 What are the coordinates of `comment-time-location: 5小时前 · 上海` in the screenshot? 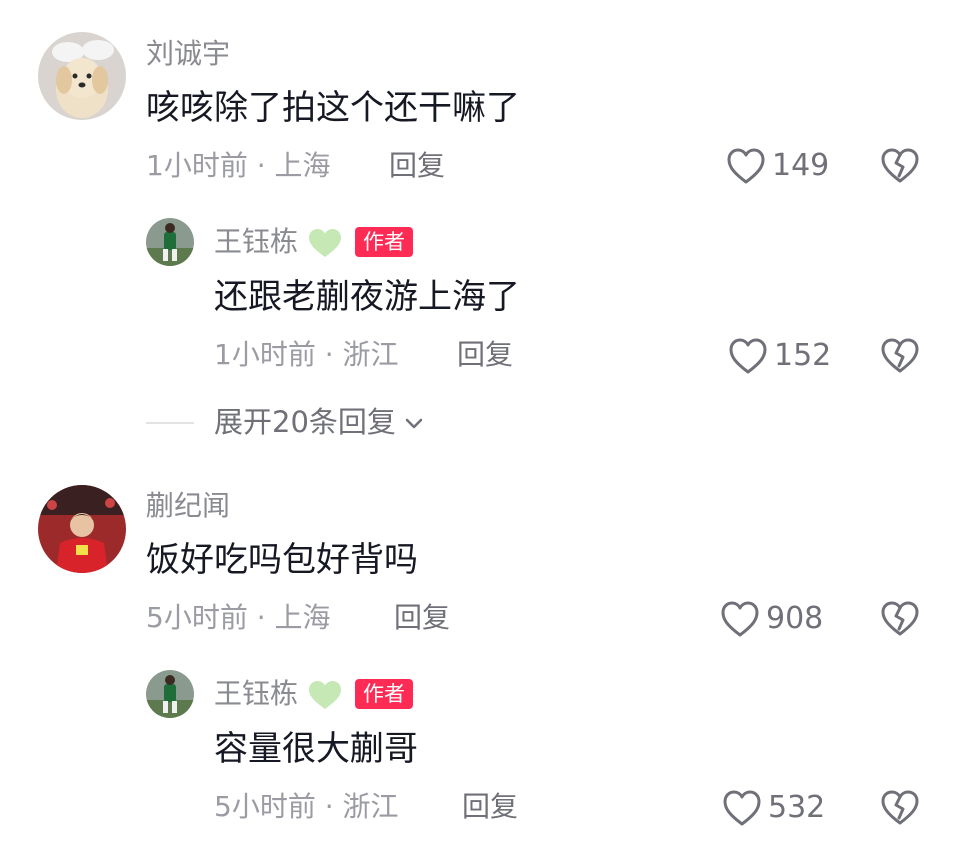 It's located at (238, 617).